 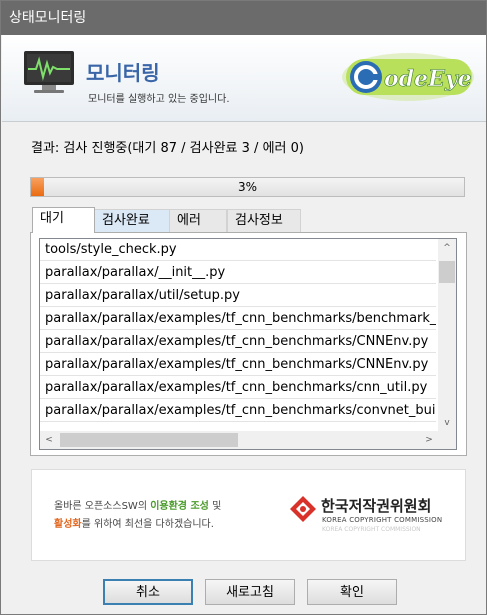 What do you see at coordinates (147, 524) in the screenshot?
I see `banner-line-2-suffix: 를 위하여 최선을 다하겠습니다.` at bounding box center [147, 524].